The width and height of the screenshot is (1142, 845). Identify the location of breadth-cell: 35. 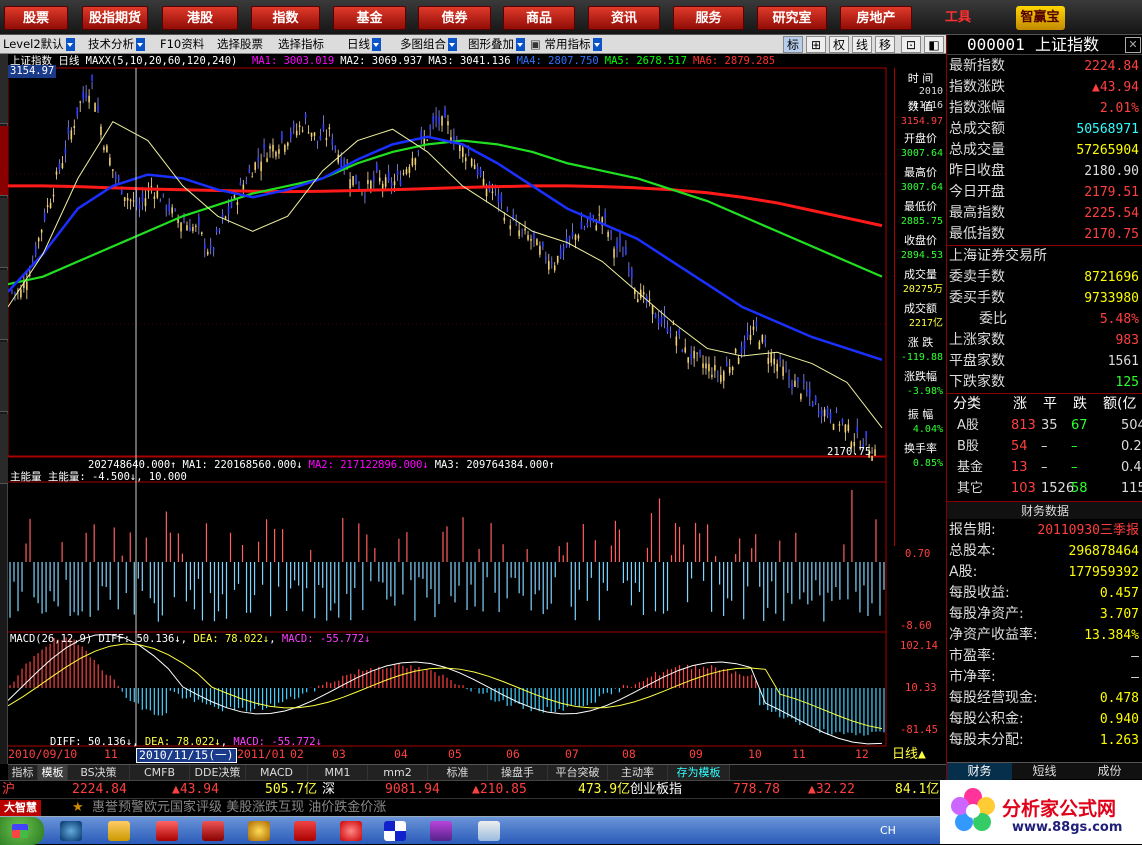
(1049, 425).